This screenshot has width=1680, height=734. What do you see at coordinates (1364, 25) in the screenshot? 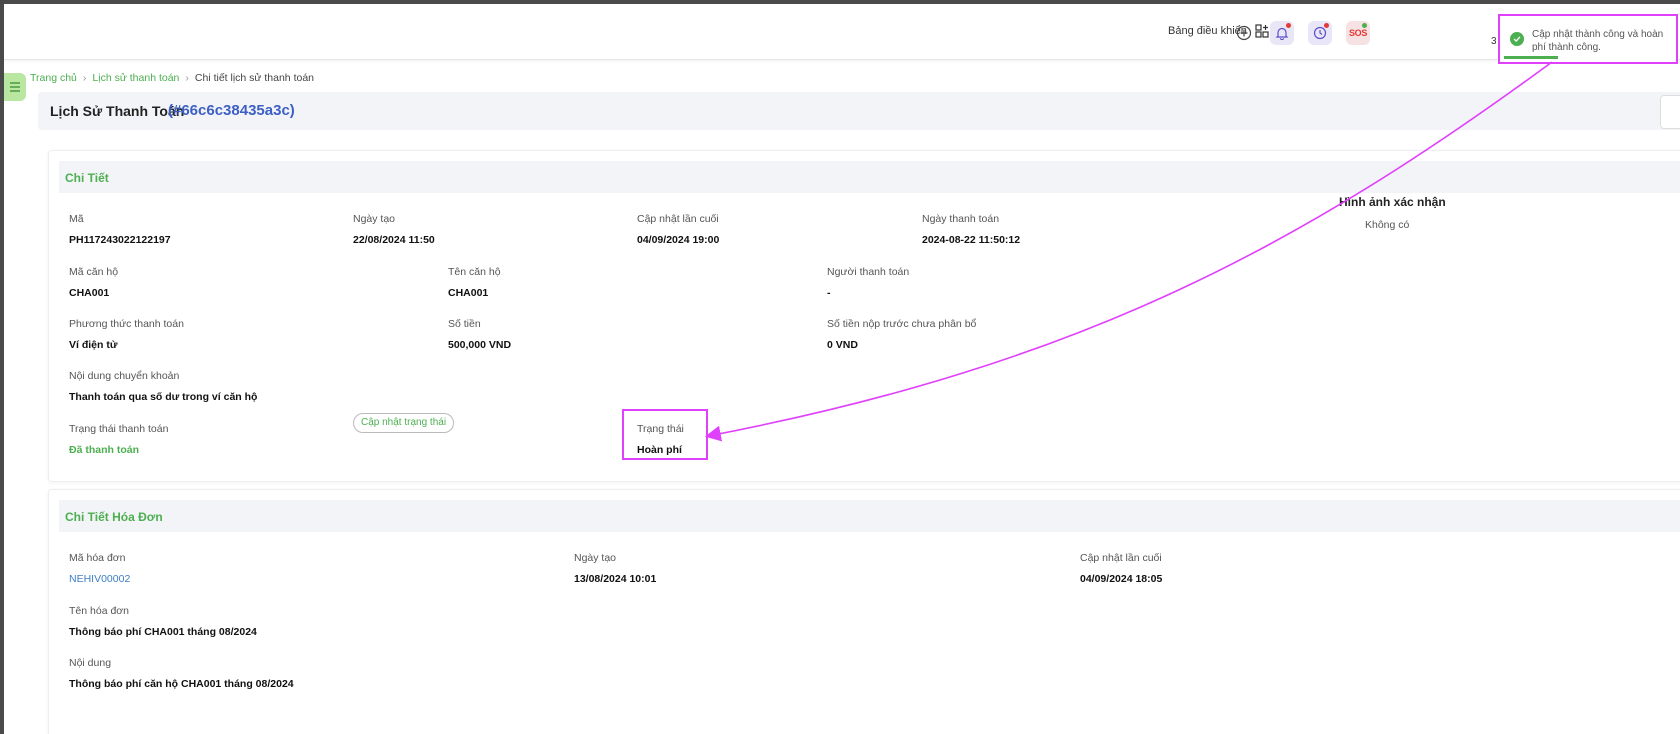
I see `sos-status-dot` at bounding box center [1364, 25].